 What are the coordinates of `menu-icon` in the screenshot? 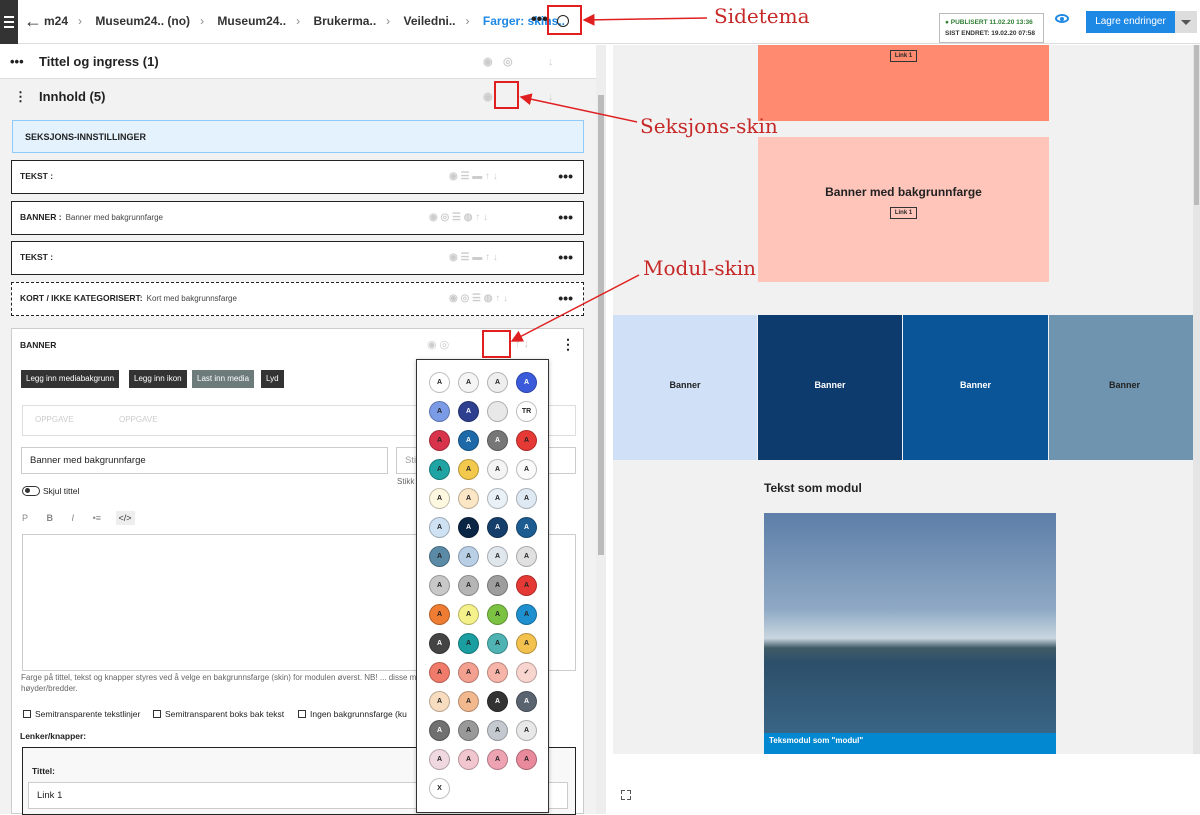 It's located at (9, 22).